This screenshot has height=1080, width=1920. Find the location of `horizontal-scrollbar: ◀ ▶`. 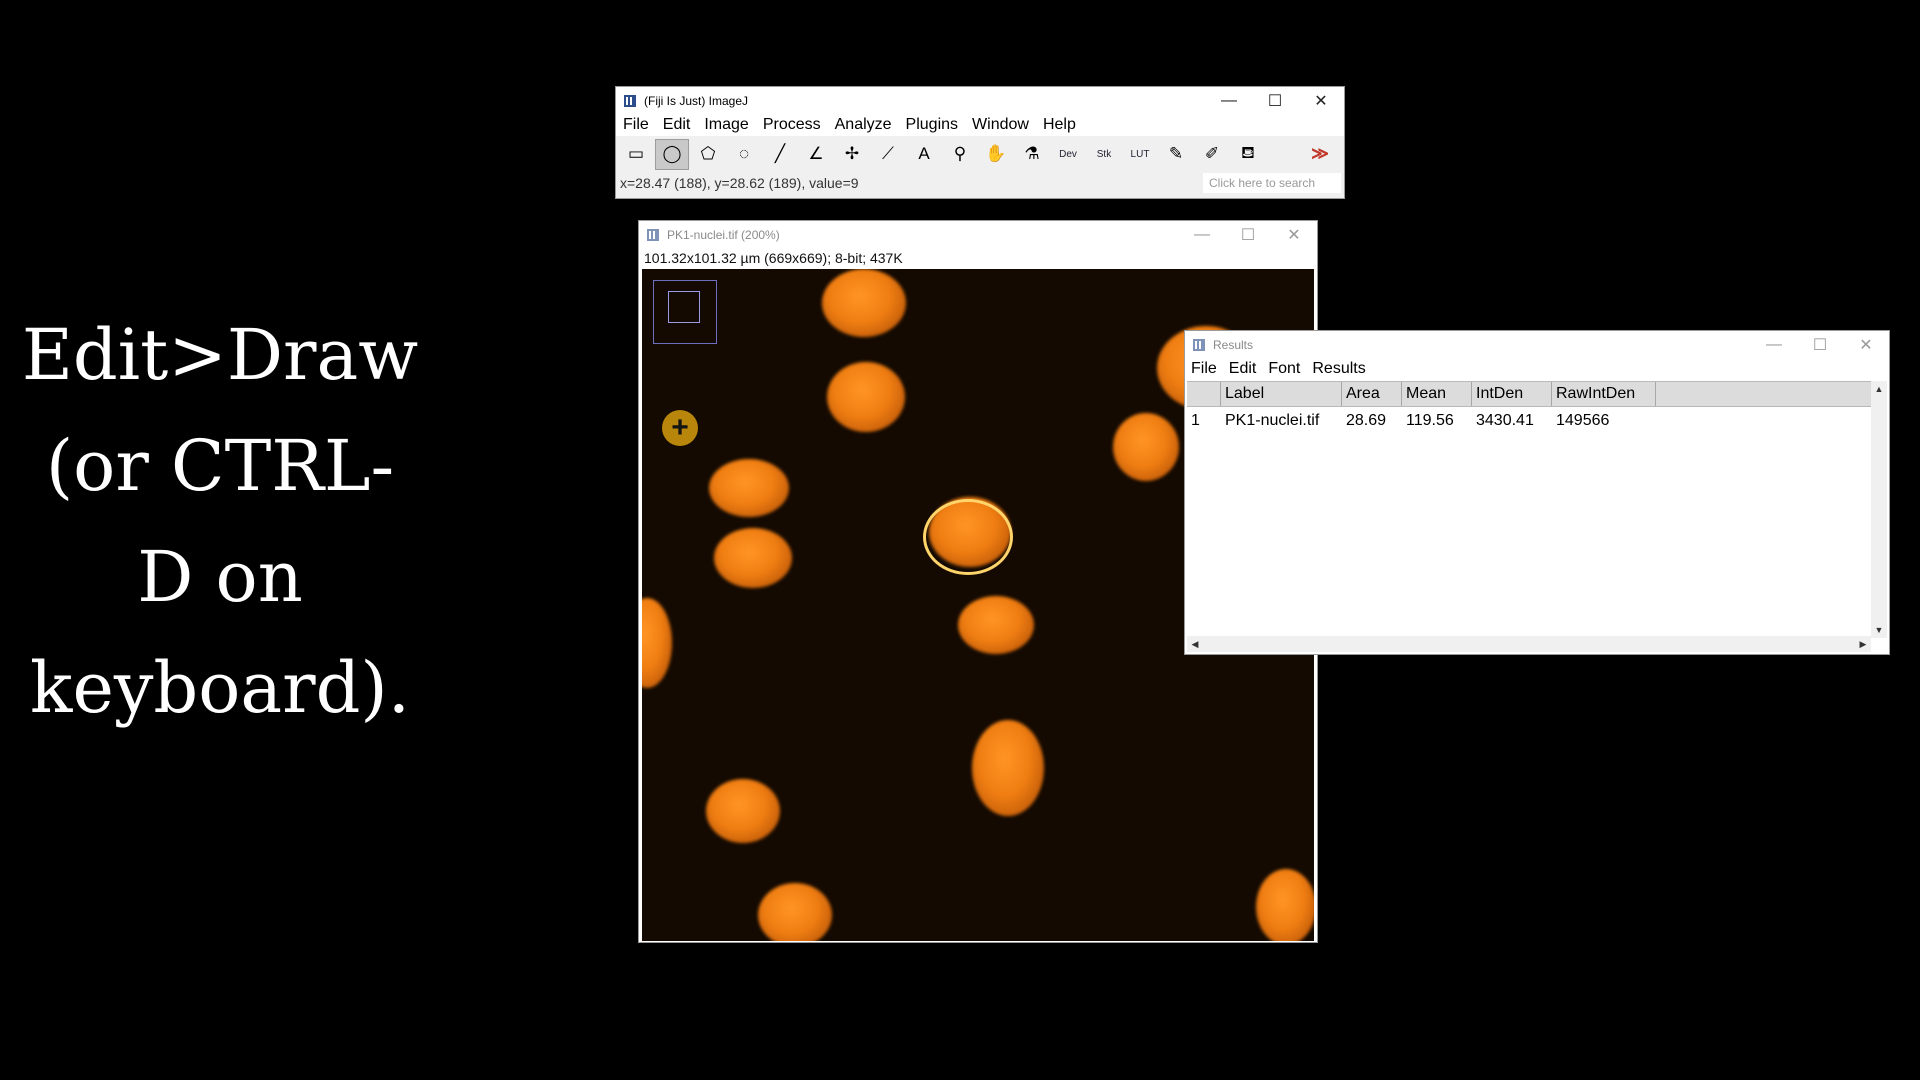

horizontal-scrollbar: ◀ ▶ is located at coordinates (1529, 644).